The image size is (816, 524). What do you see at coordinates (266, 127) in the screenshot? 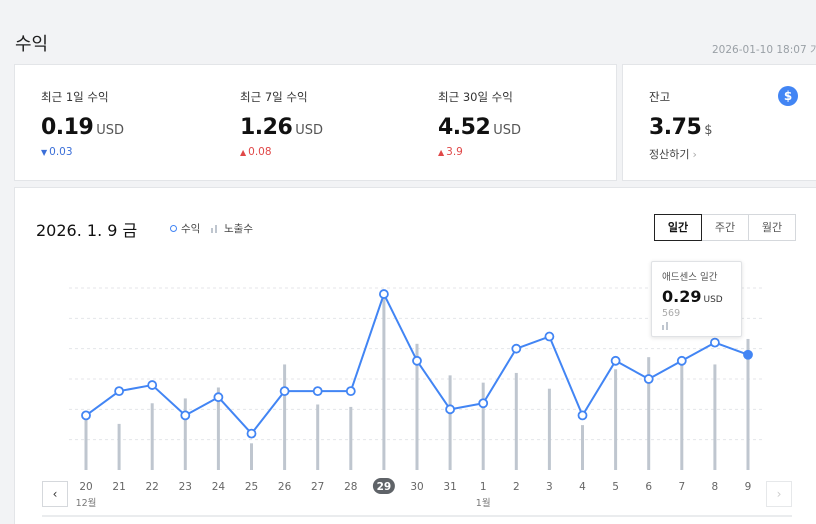
I see `stat-value: 1.26` at bounding box center [266, 127].